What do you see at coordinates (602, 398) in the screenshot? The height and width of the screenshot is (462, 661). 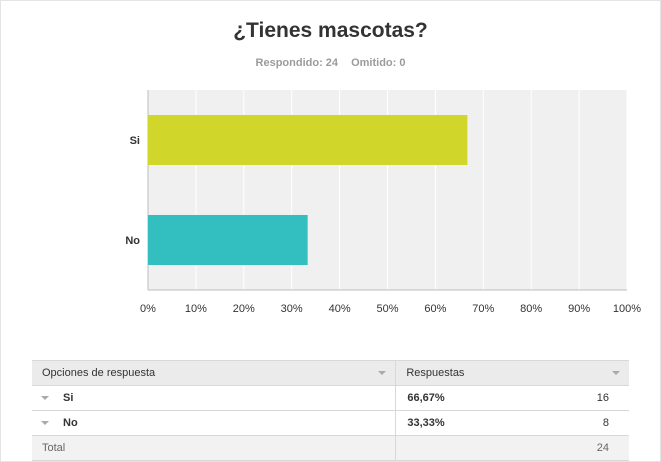 I see `response-count: 16` at bounding box center [602, 398].